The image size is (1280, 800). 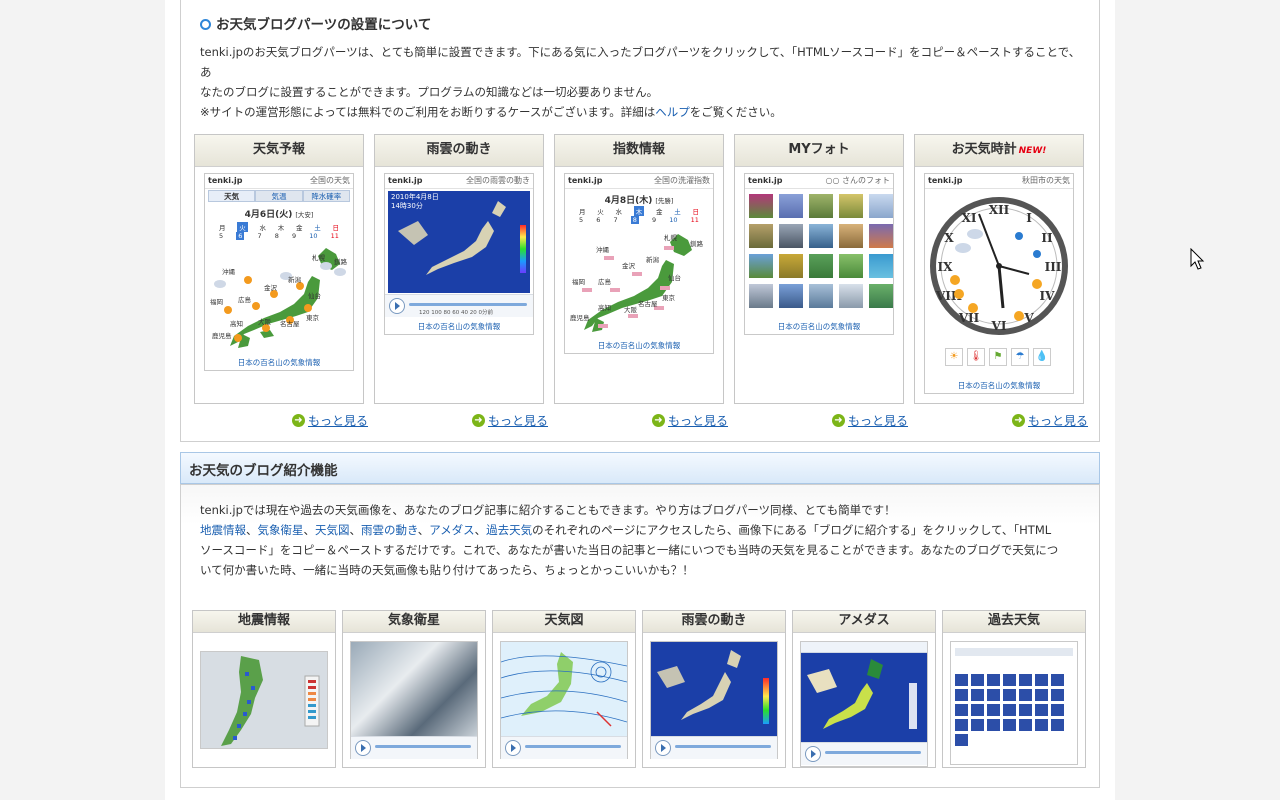 What do you see at coordinates (414, 700) in the screenshot?
I see `satellite-image` at bounding box center [414, 700].